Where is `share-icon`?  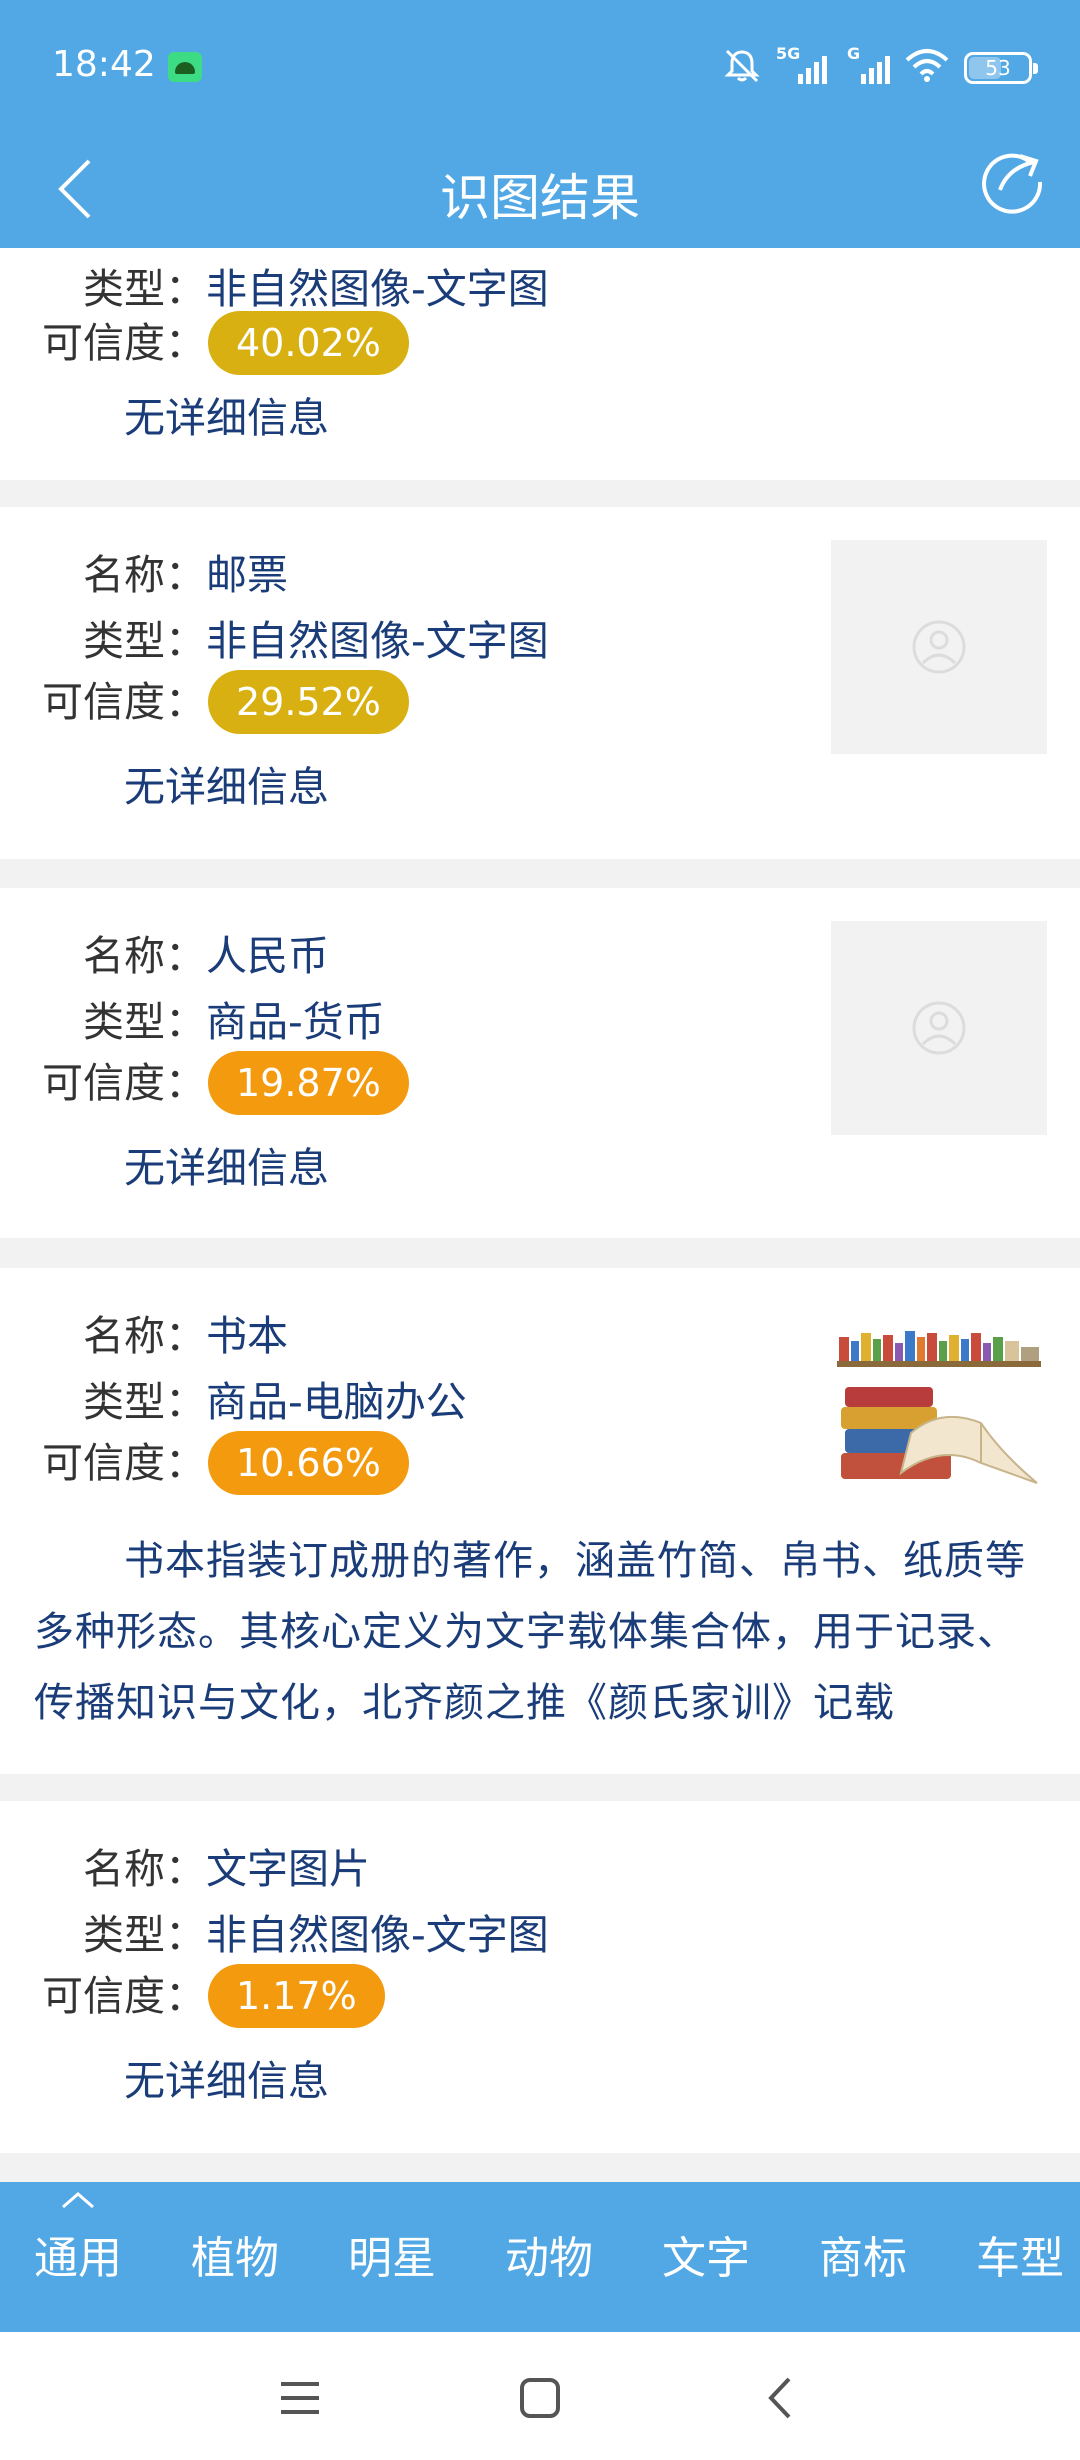 share-icon is located at coordinates (1012, 178).